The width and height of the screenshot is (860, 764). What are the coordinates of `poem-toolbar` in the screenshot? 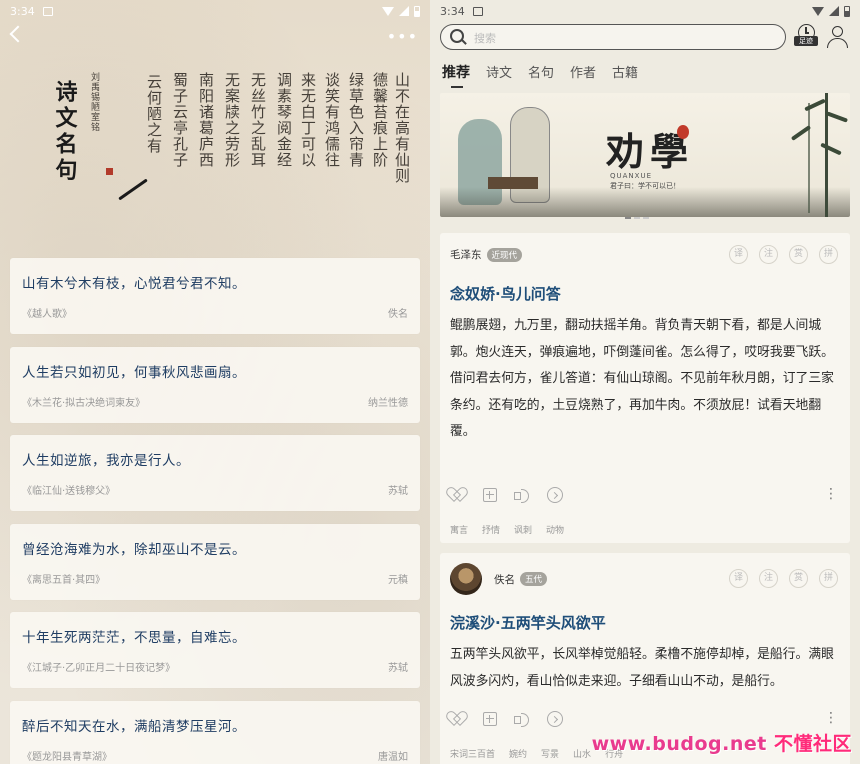 It's located at (506, 719).